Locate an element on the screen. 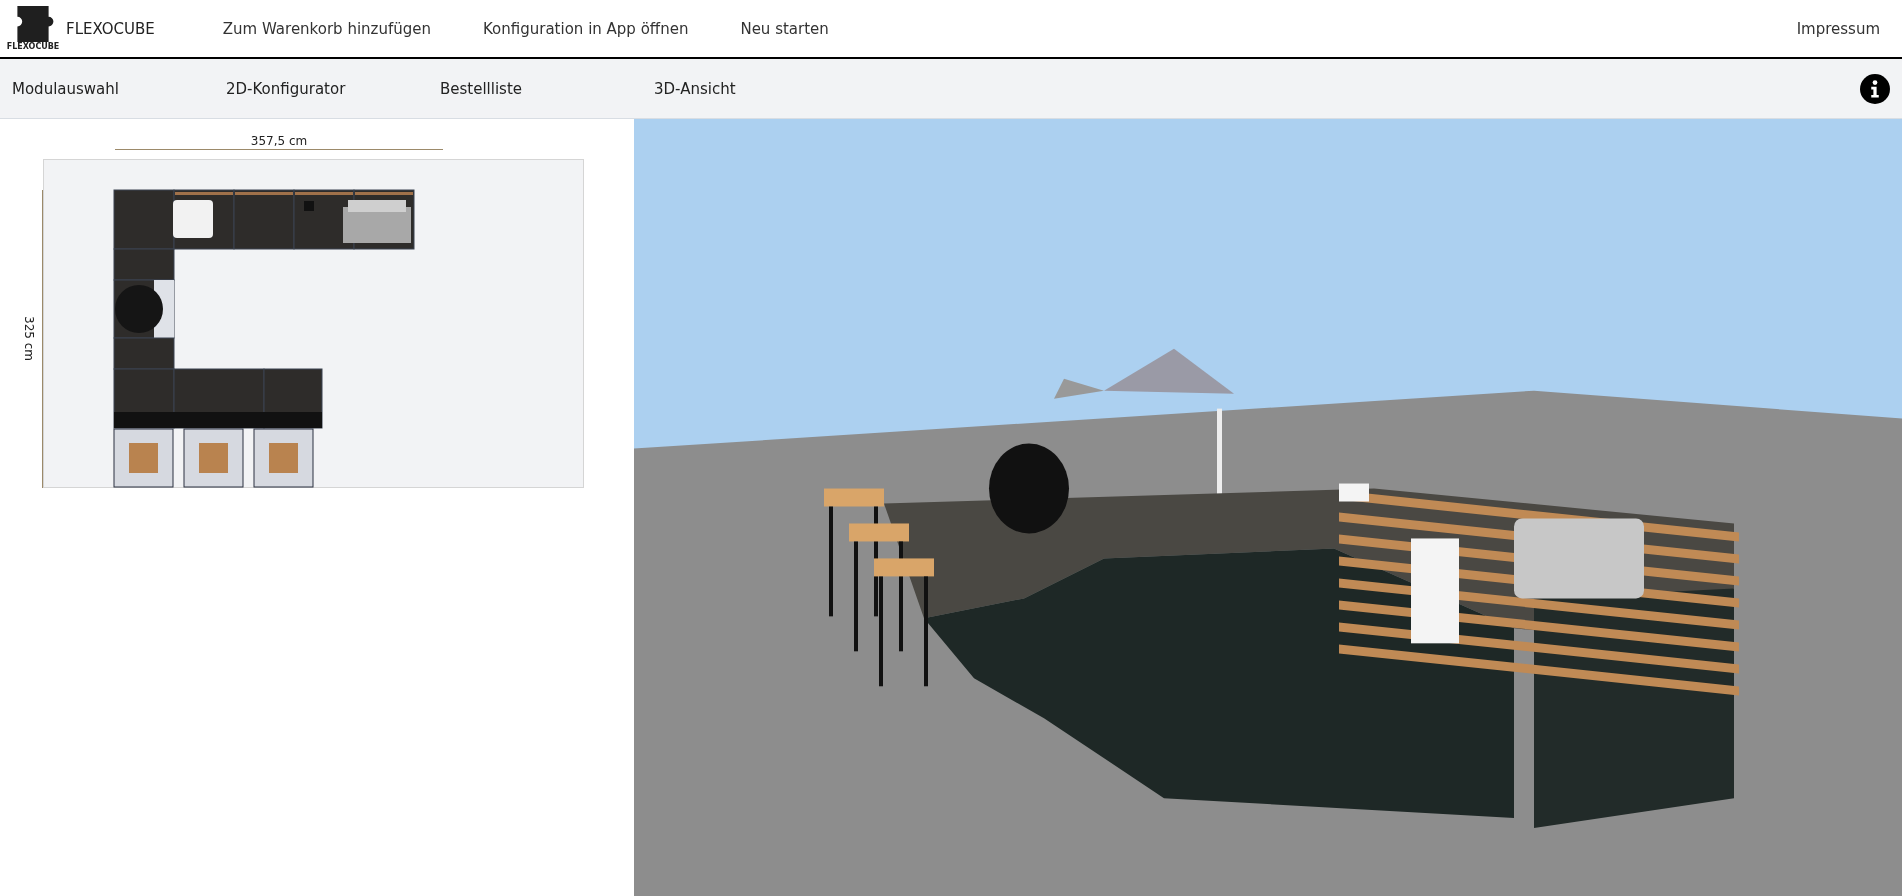 The image size is (1902, 896). brand-name: FLEXOCUBE is located at coordinates (110, 28).